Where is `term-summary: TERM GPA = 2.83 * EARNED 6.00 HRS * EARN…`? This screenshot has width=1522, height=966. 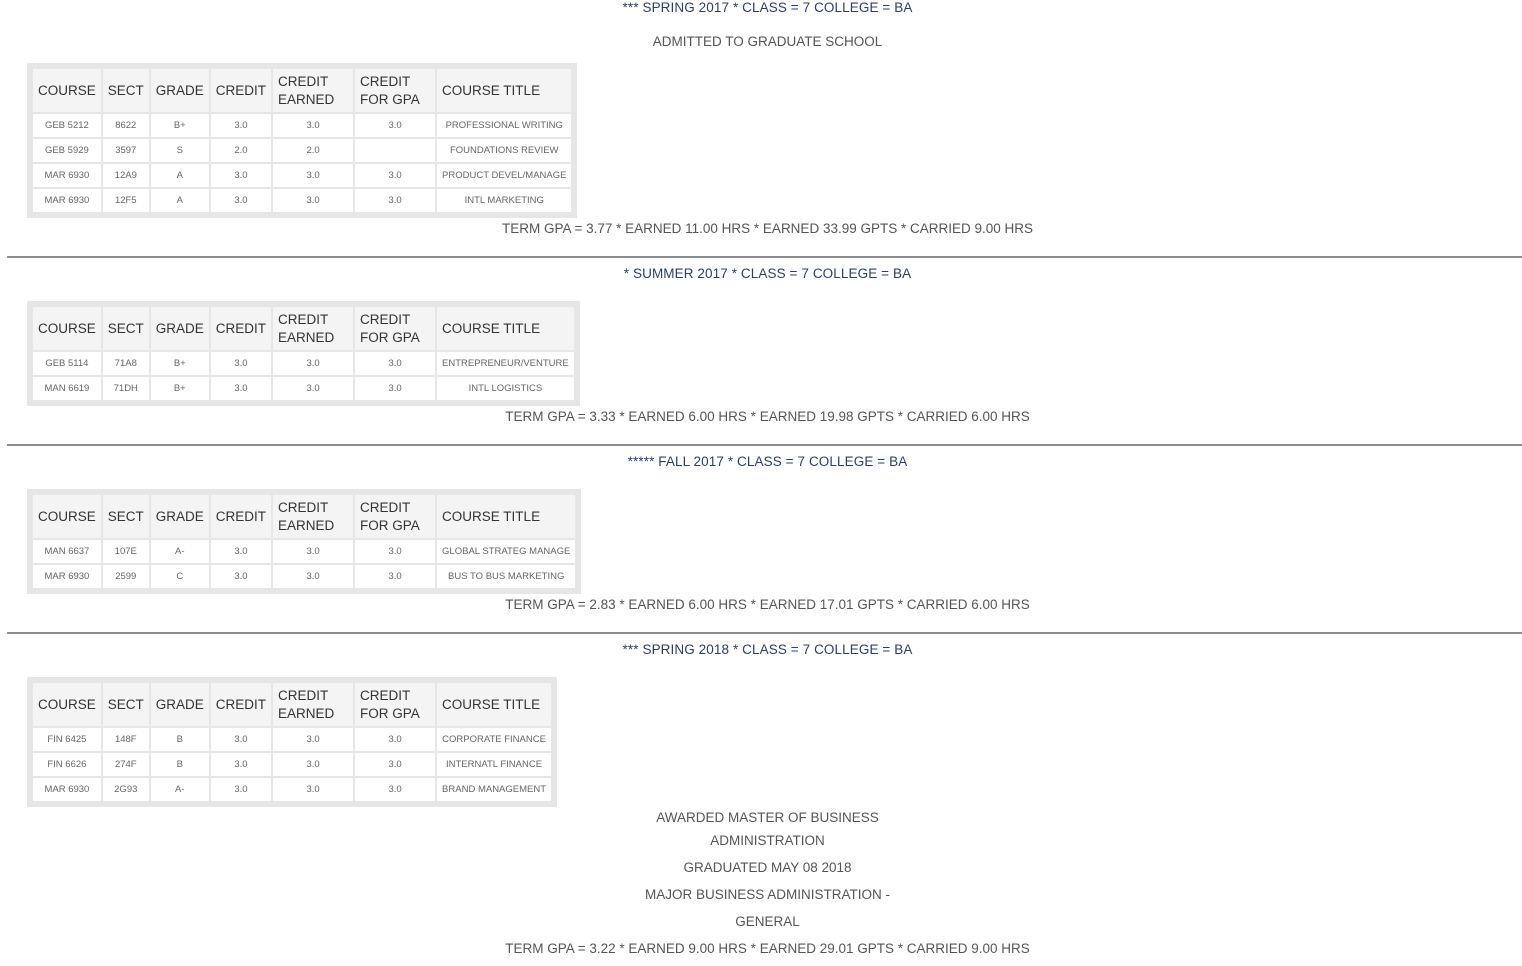 term-summary: TERM GPA = 2.83 * EARNED 6.00 HRS * EARN… is located at coordinates (767, 604).